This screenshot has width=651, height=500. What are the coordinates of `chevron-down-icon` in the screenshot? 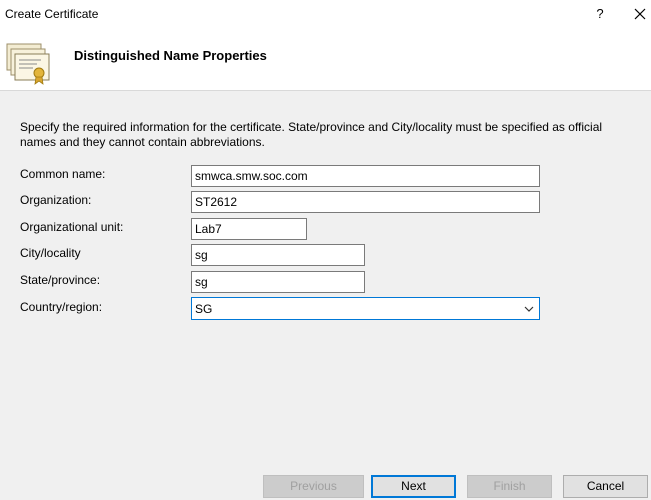 It's located at (529, 309).